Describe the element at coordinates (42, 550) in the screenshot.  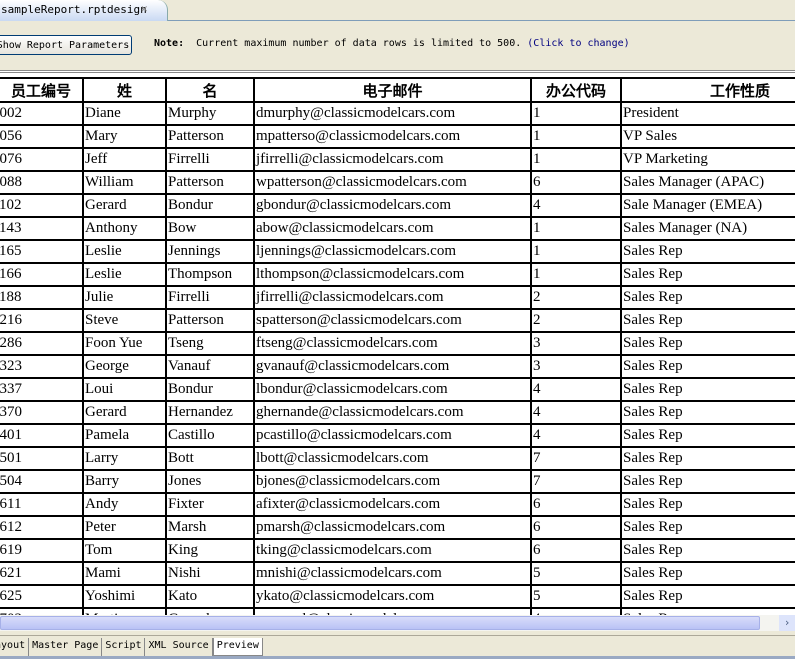
I see `table-cell: 1619` at that location.